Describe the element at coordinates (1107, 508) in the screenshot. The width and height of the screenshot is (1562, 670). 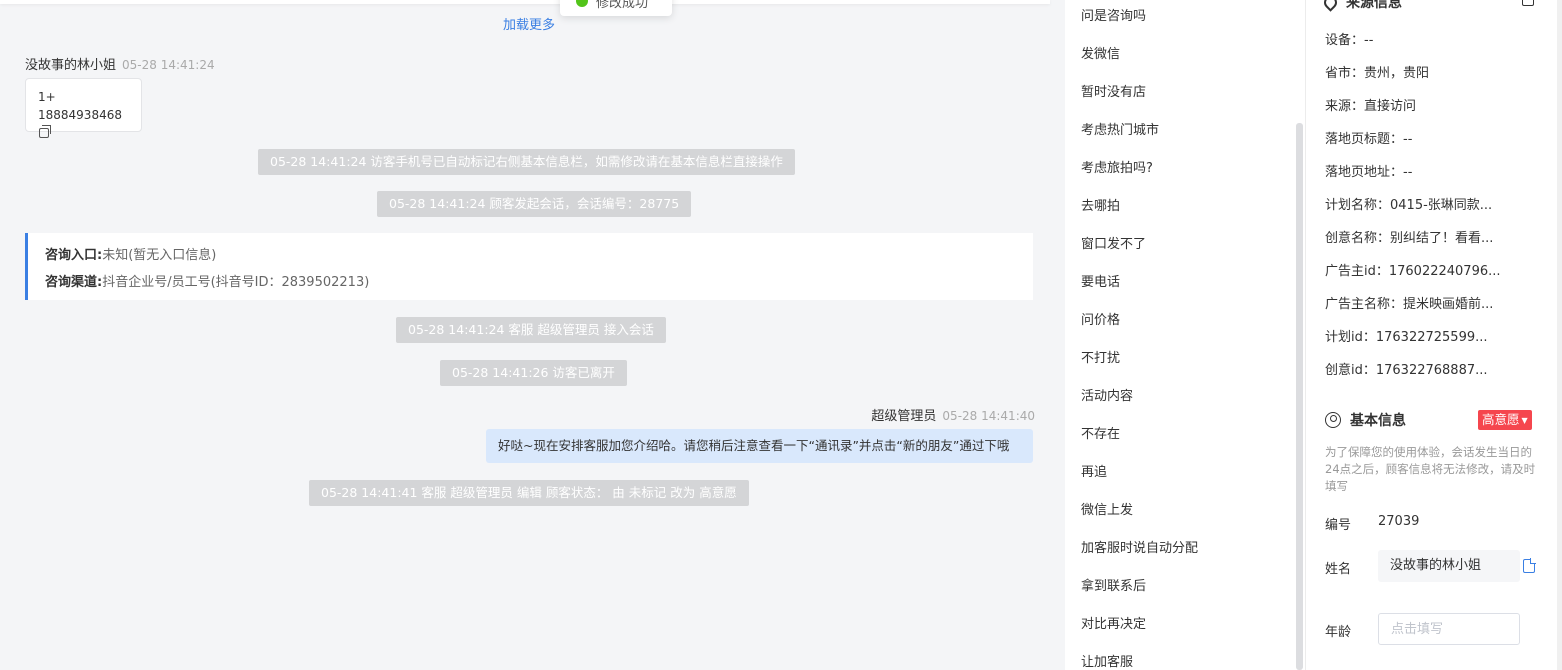
I see `quick-reply-item: 微信上发` at that location.